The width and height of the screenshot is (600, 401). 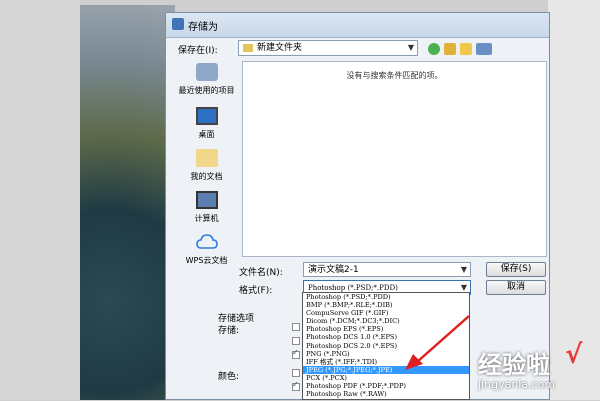 What do you see at coordinates (229, 331) in the screenshot?
I see `store-label: 存储:` at bounding box center [229, 331].